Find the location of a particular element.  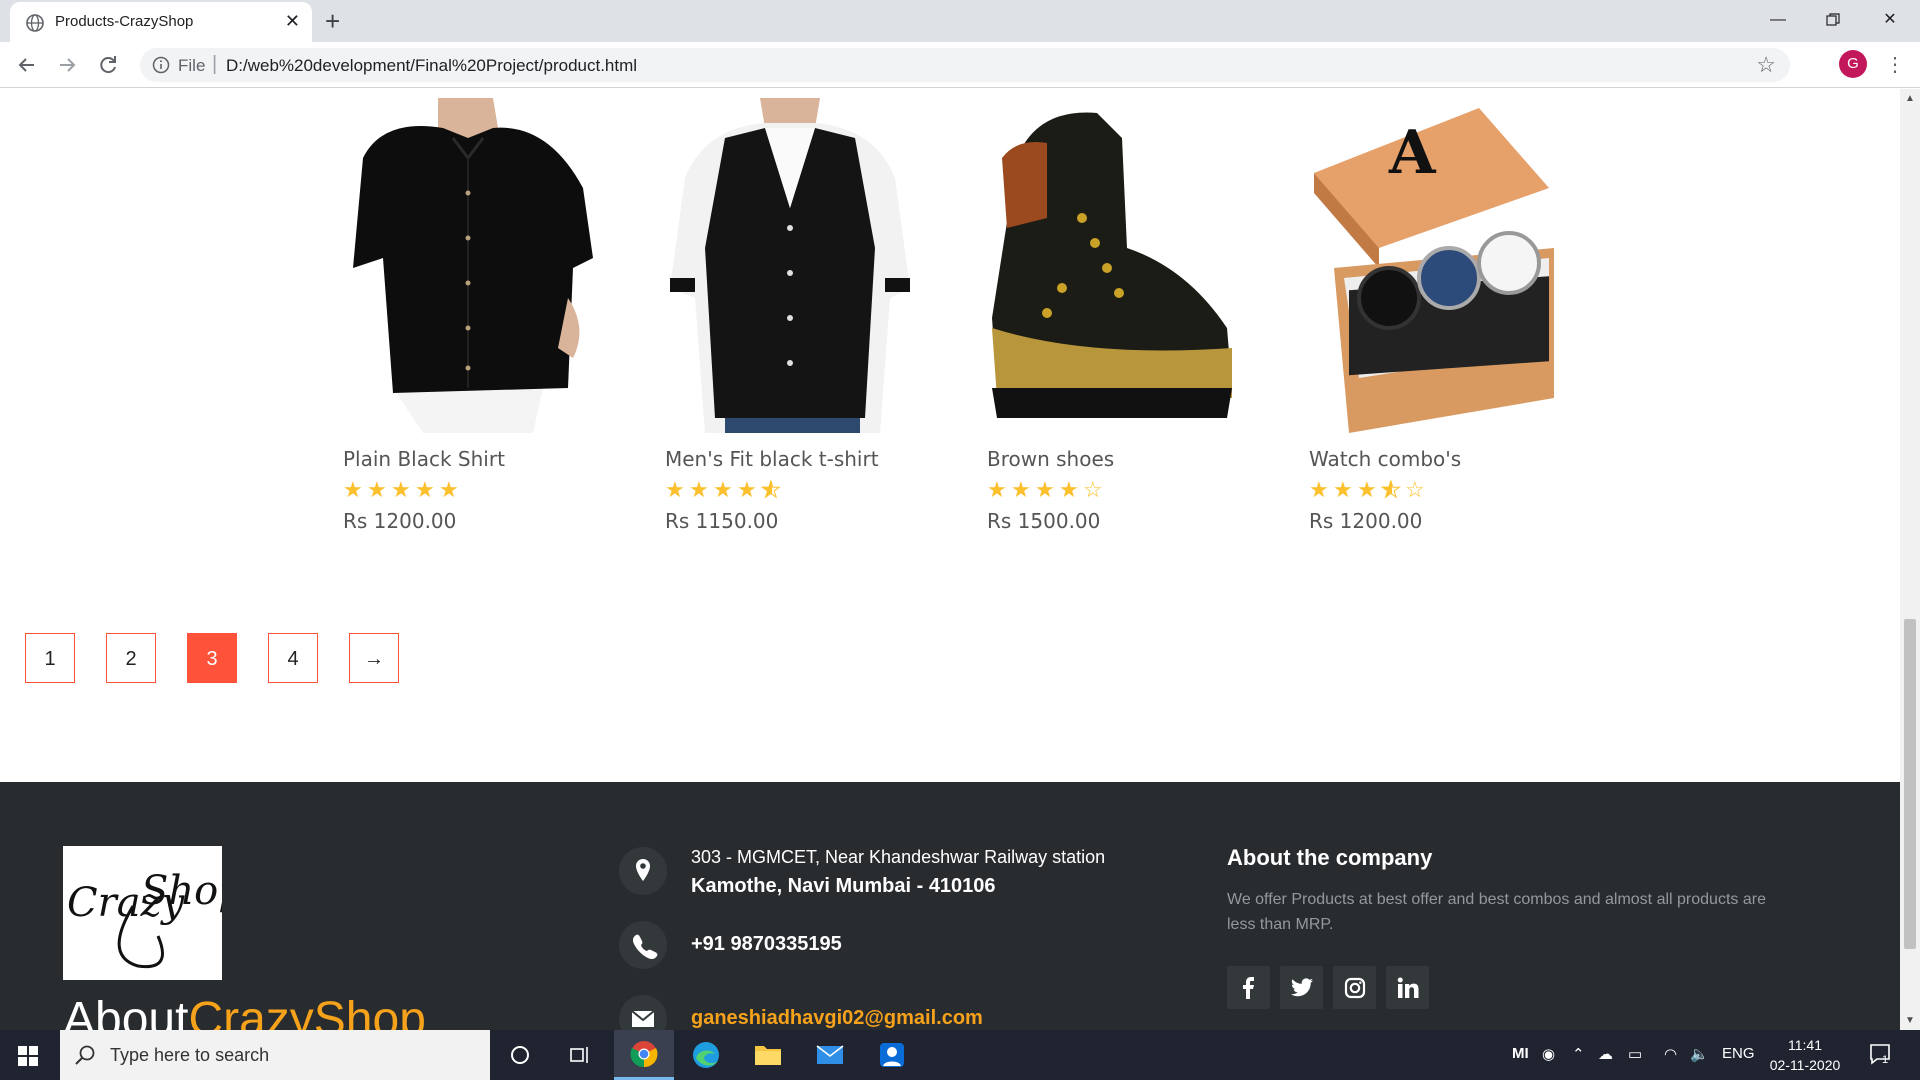

edge-icon is located at coordinates (706, 1055).